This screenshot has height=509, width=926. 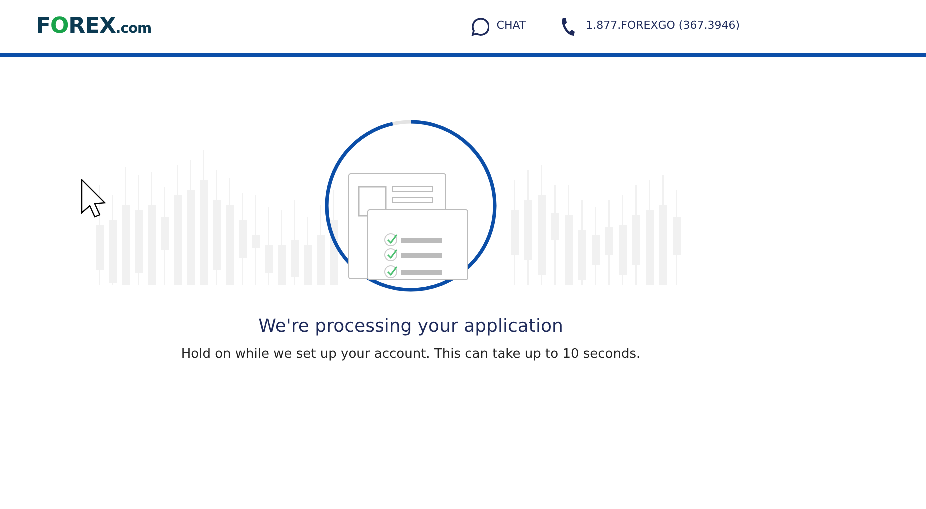 I want to click on phone-icon, so click(x=568, y=26).